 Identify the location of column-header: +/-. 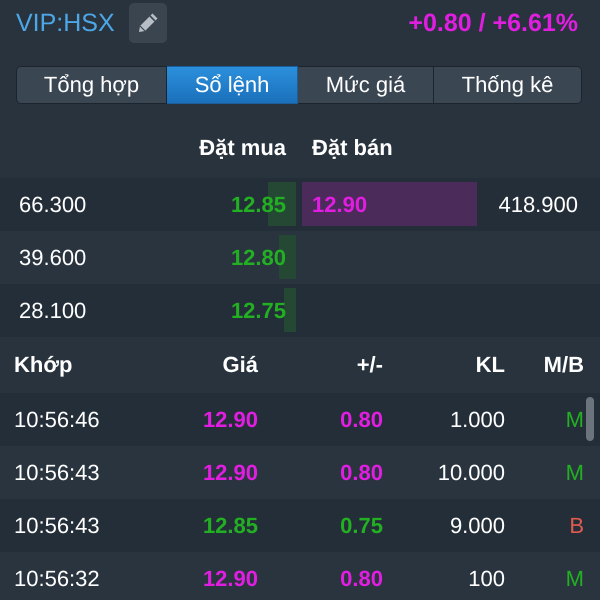
(369, 365).